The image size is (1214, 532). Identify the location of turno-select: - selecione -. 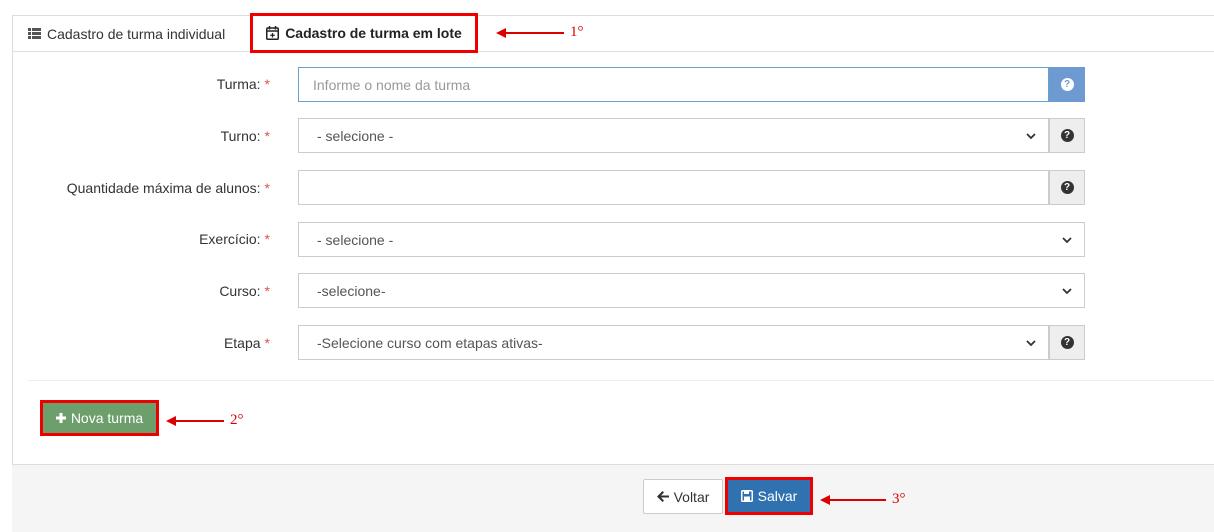
(673, 135).